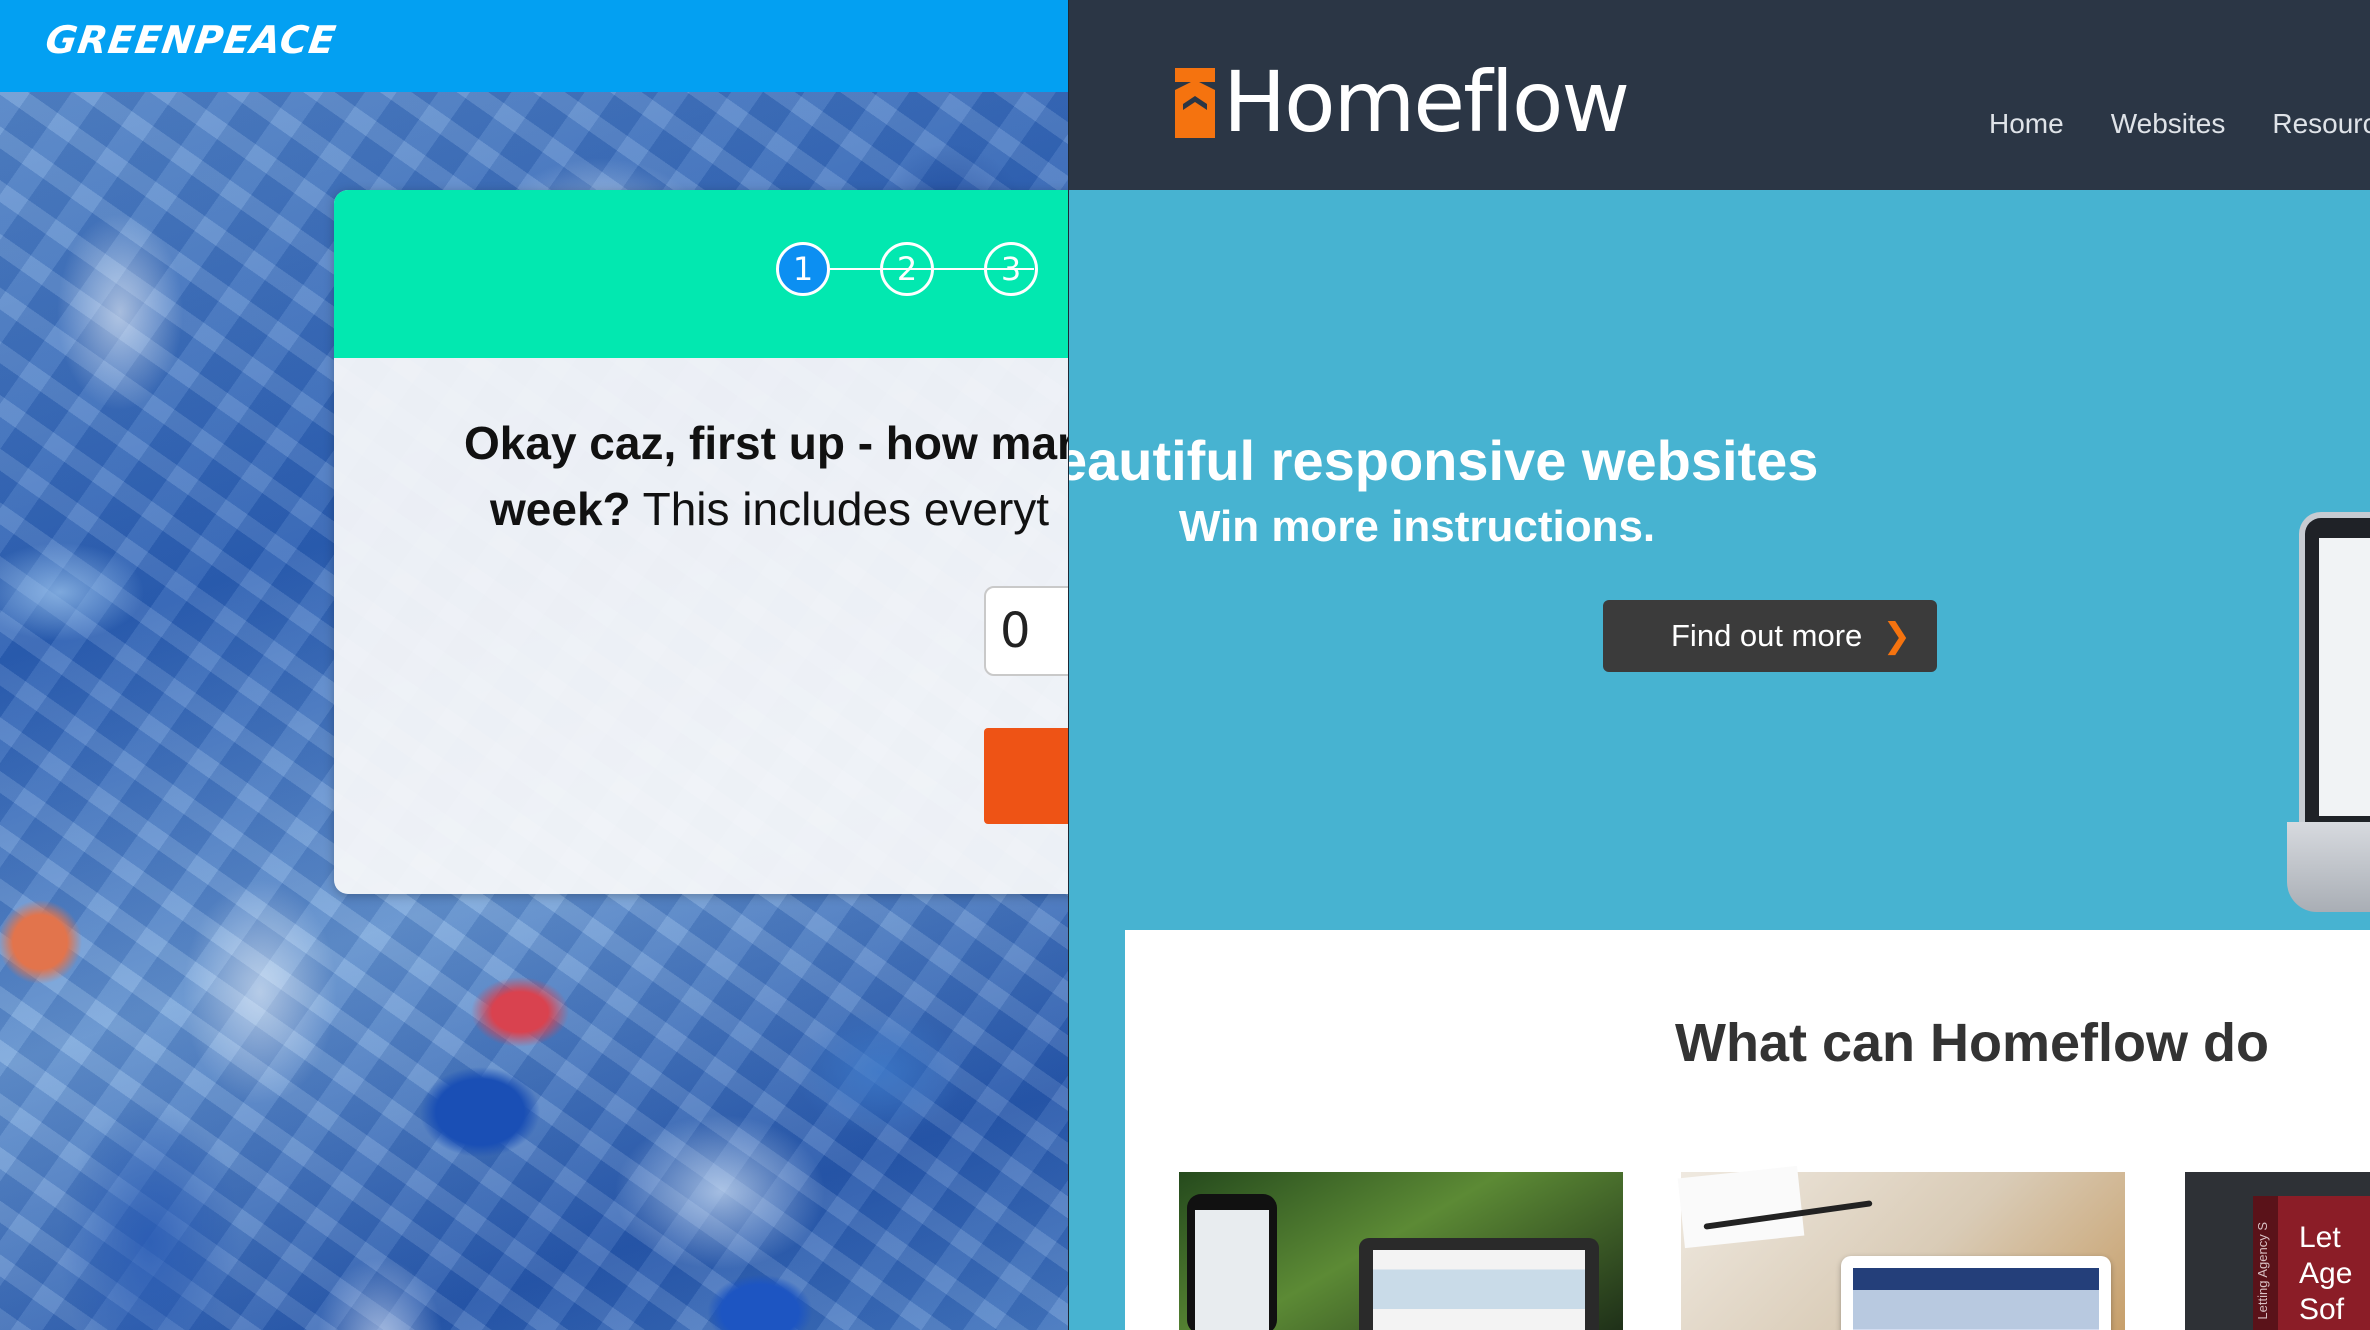 The height and width of the screenshot is (1330, 2370). What do you see at coordinates (2326, 1273) in the screenshot?
I see `software-box-label: Let Age Sof` at bounding box center [2326, 1273].